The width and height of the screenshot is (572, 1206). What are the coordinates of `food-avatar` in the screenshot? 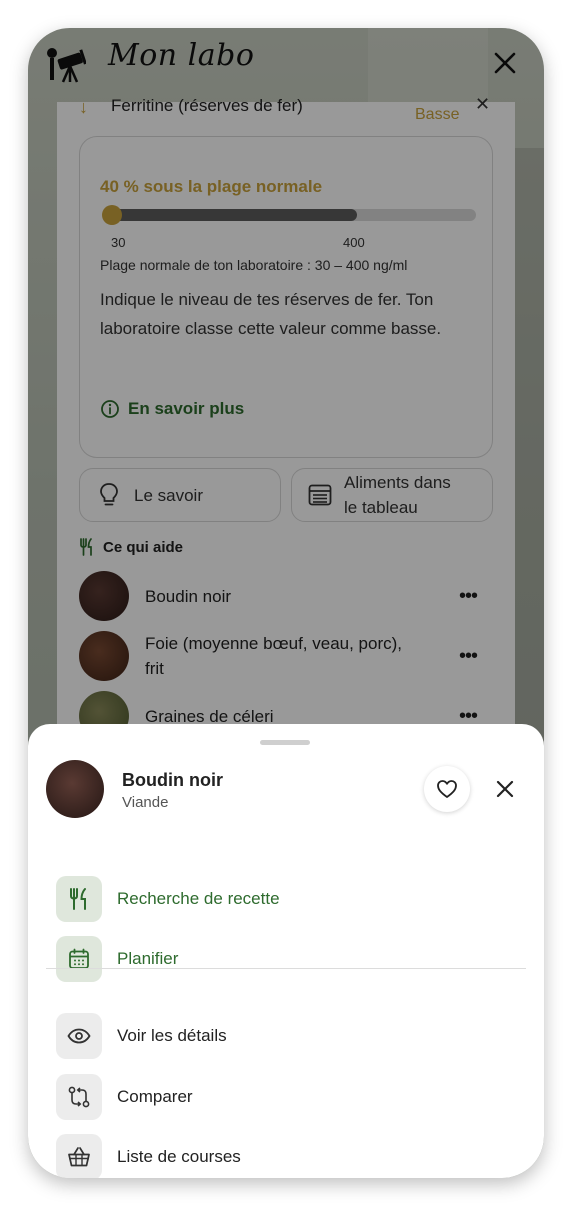 It's located at (75, 789).